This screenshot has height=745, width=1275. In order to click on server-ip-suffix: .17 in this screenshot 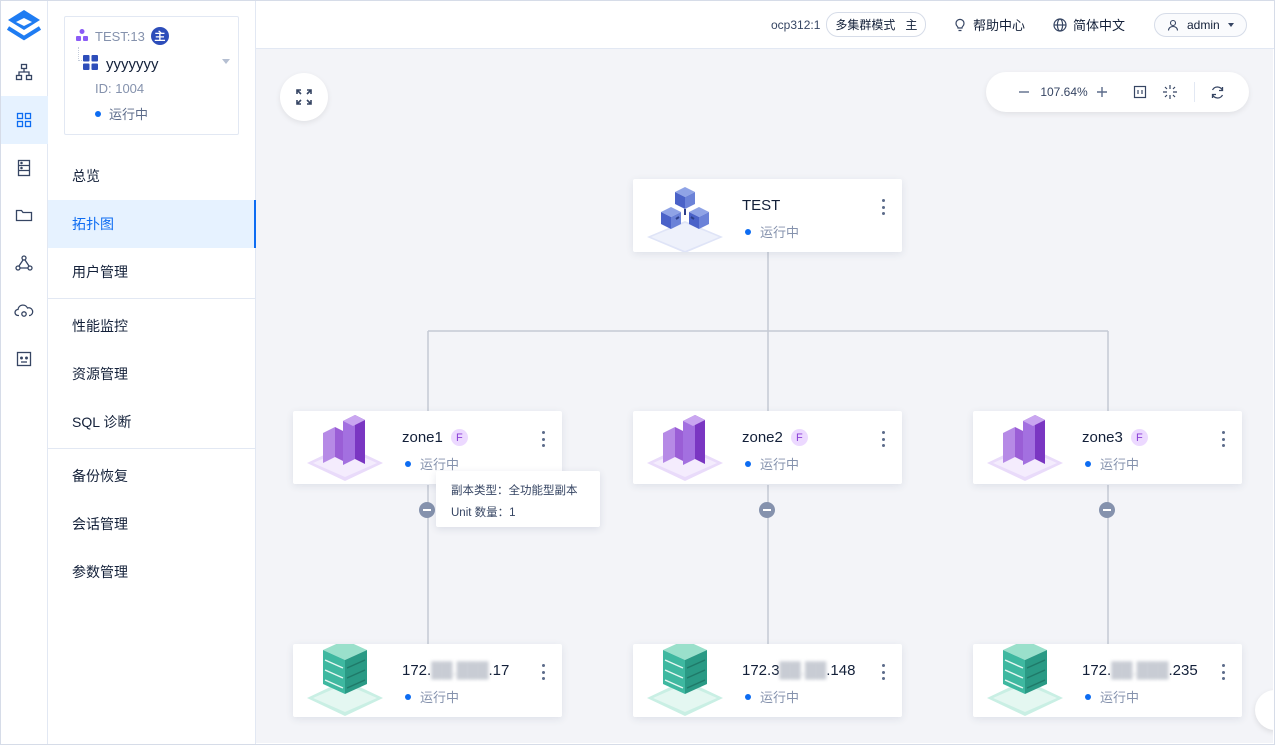, I will do `click(499, 670)`.